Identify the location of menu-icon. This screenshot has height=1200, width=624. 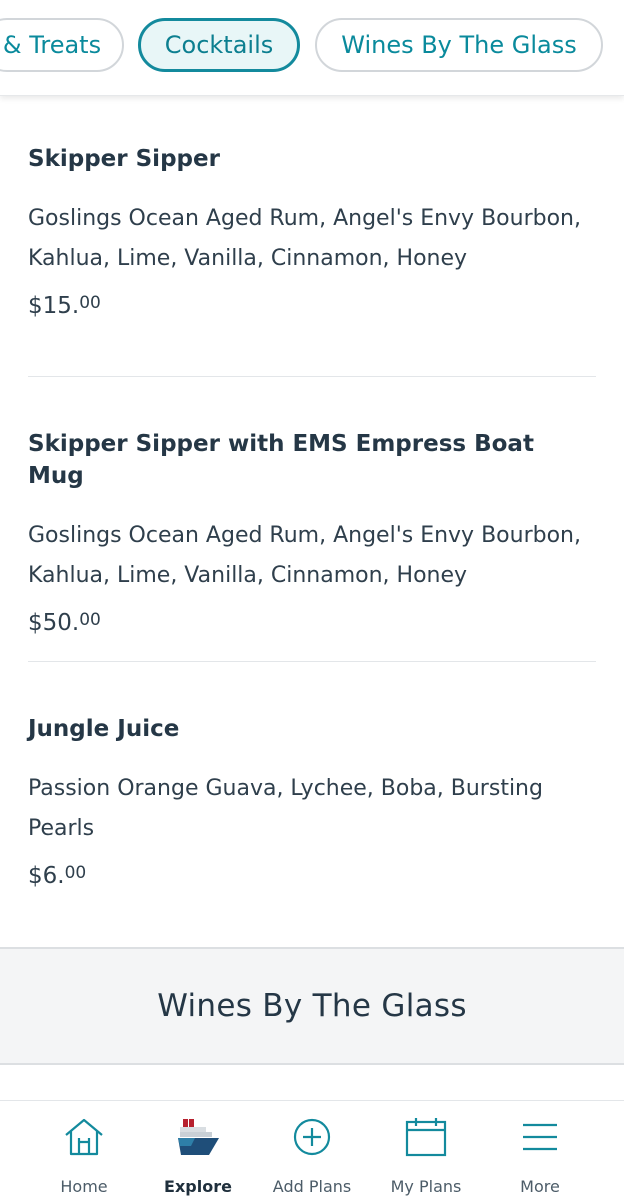
(540, 1137).